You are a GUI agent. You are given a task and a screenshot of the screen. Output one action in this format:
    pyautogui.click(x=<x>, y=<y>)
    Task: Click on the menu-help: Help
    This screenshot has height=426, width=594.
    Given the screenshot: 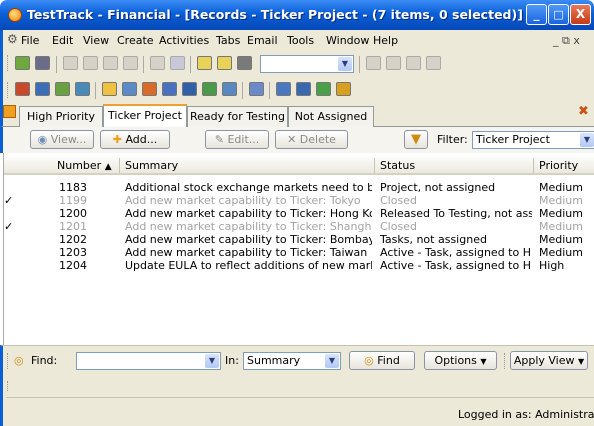 What is the action you would take?
    pyautogui.click(x=385, y=40)
    